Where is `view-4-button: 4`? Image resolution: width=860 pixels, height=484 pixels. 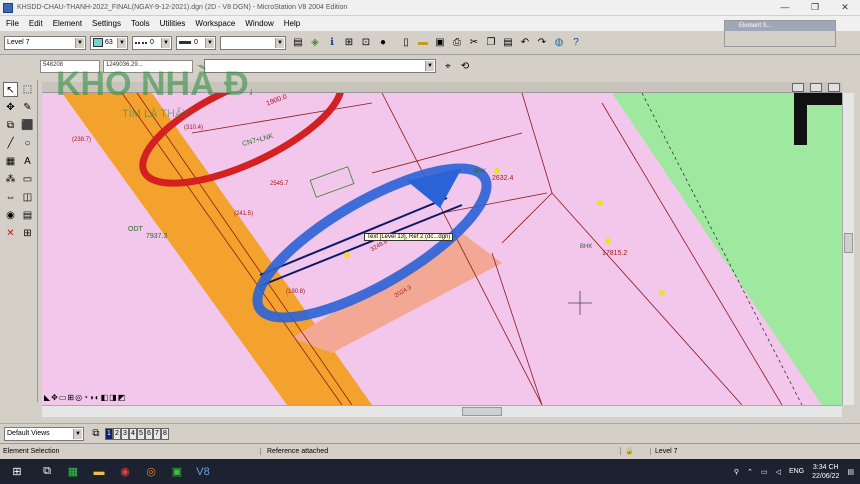 view-4-button: 4 is located at coordinates (133, 433).